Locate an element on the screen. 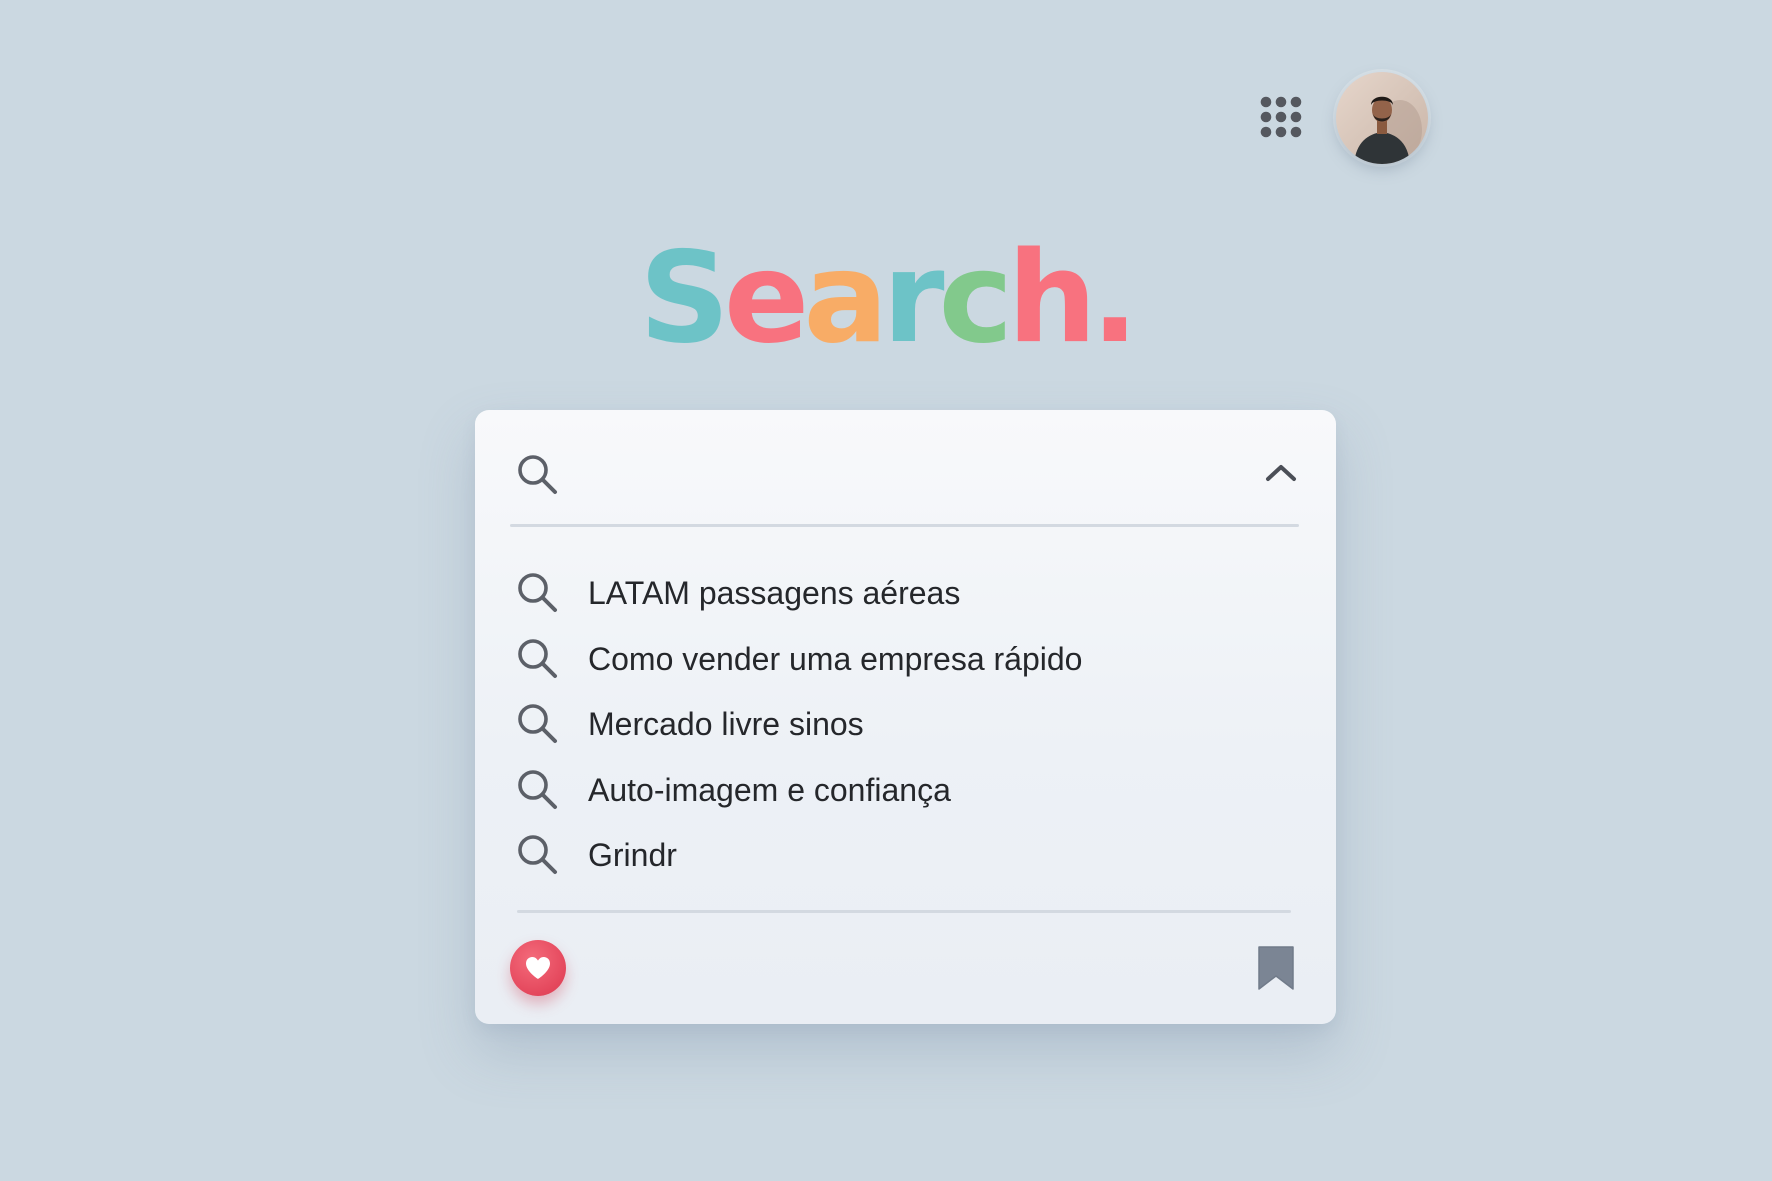 This screenshot has width=1772, height=1181. logo-letter: S is located at coordinates (684, 297).